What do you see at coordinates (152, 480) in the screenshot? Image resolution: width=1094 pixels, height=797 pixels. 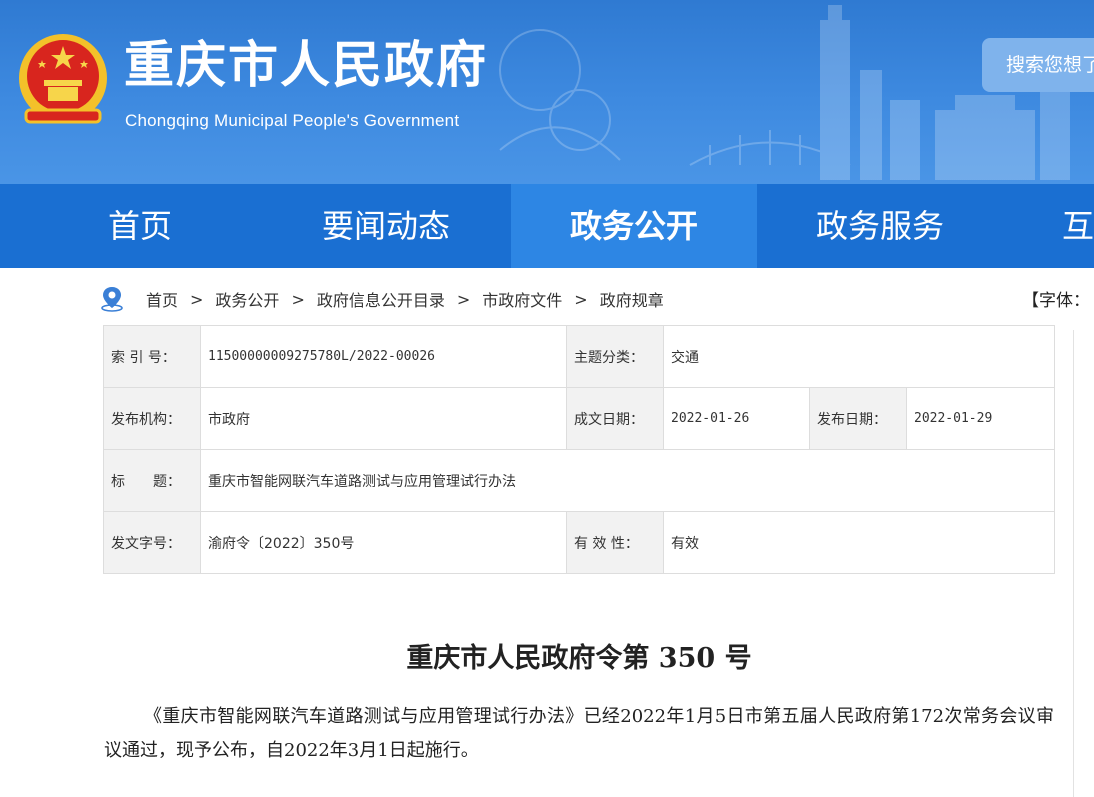 I see `title-label: 标 题：` at bounding box center [152, 480].